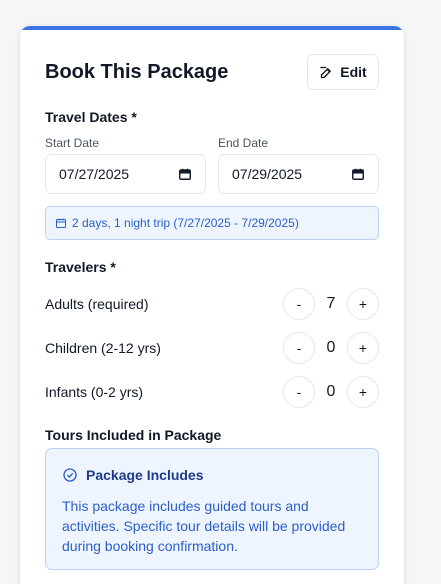  What do you see at coordinates (97, 304) in the screenshot?
I see `adults-label: Adults (required)` at bounding box center [97, 304].